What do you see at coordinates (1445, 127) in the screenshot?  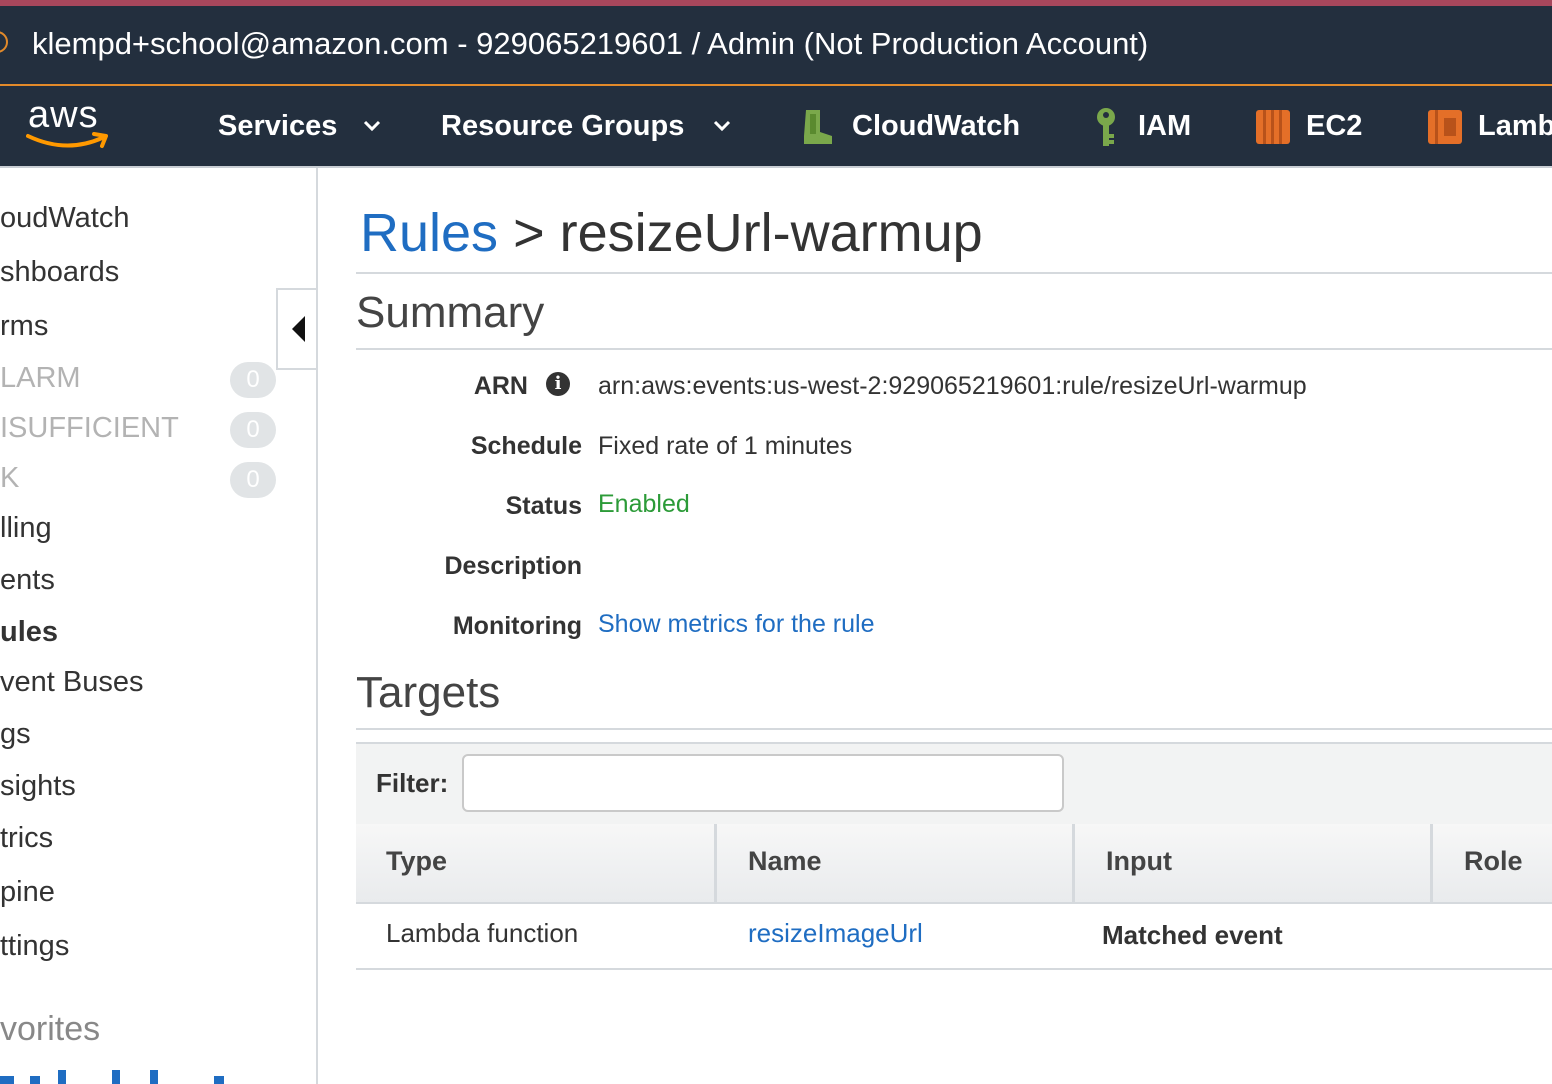 I see `lambda-icon` at bounding box center [1445, 127].